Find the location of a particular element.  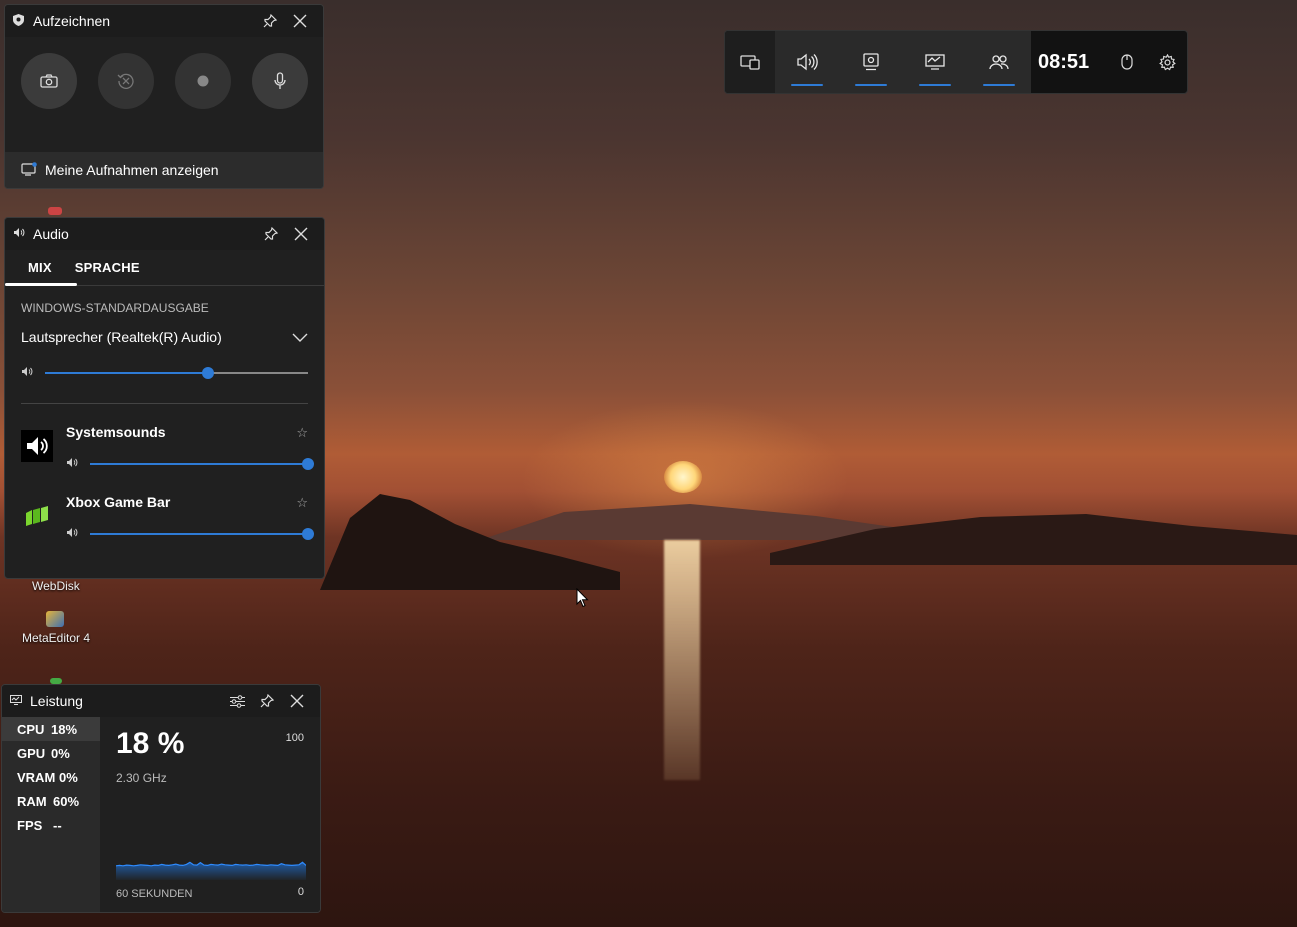

start-recording-button is located at coordinates (203, 81).